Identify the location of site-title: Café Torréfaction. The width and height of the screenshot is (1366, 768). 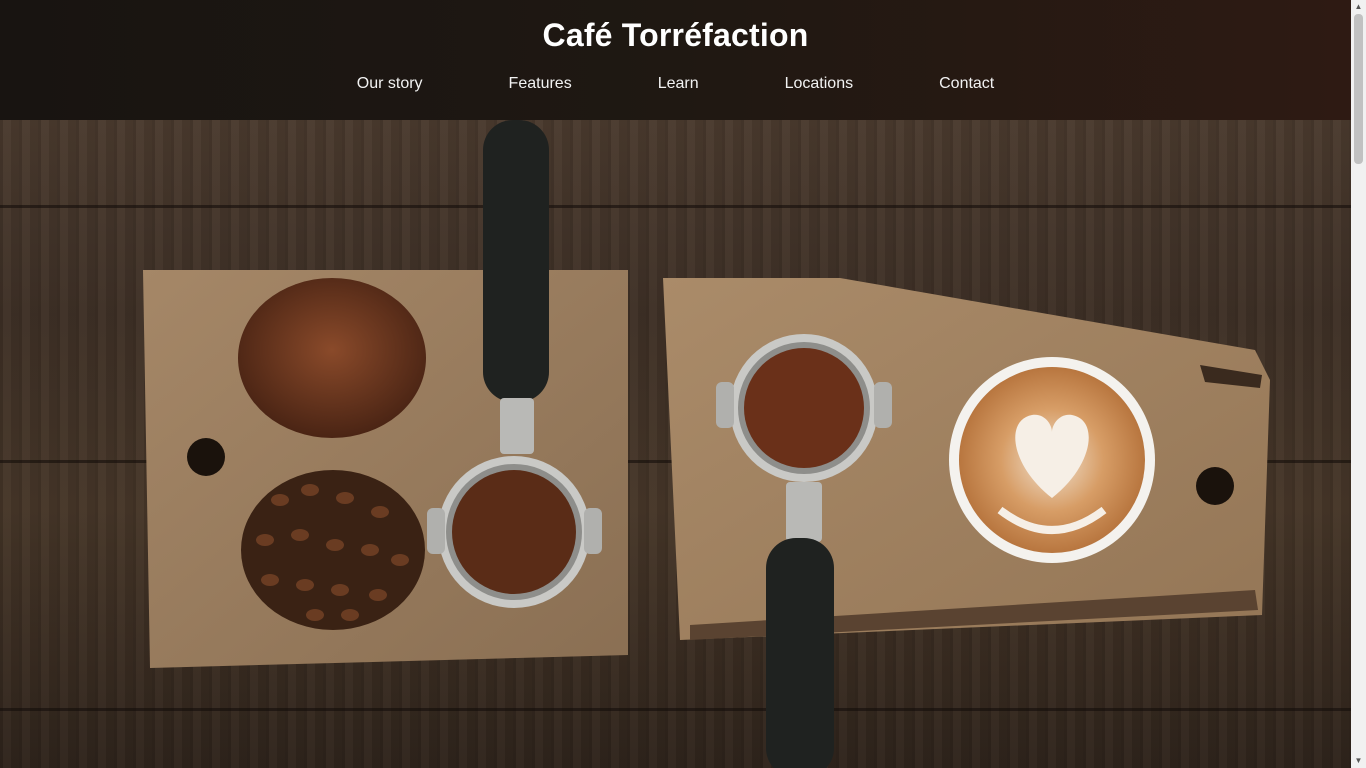
(675, 35).